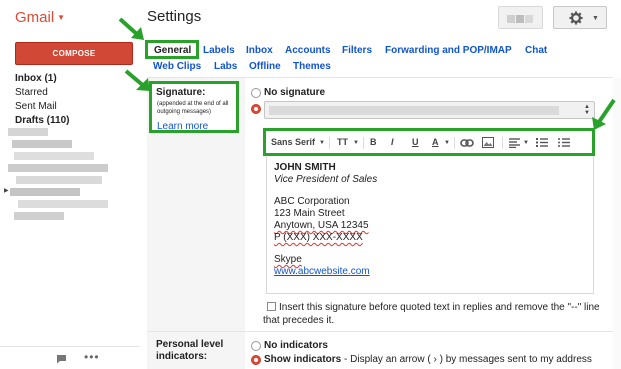 This screenshot has width=621, height=369. I want to click on page-title: Settings, so click(174, 16).